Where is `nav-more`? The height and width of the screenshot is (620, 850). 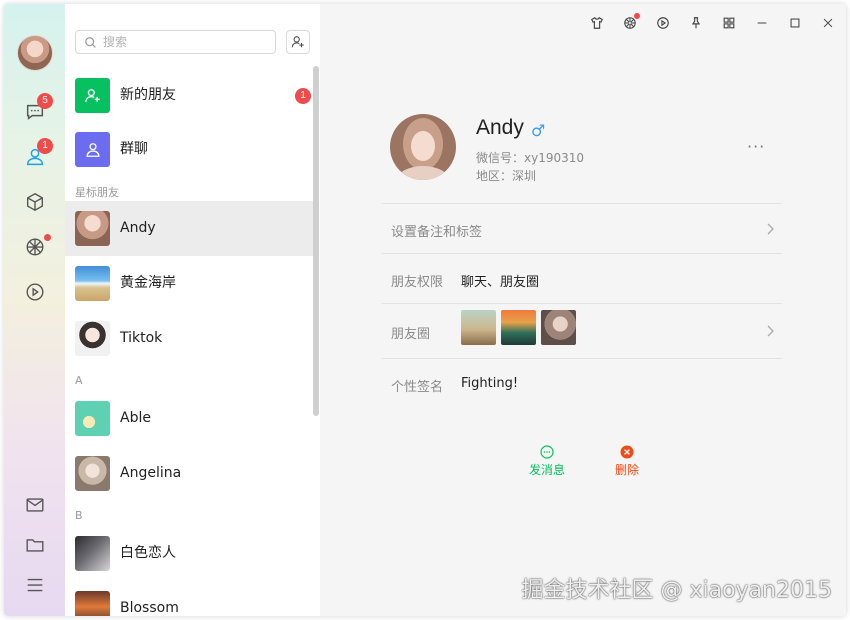 nav-more is located at coordinates (35, 585).